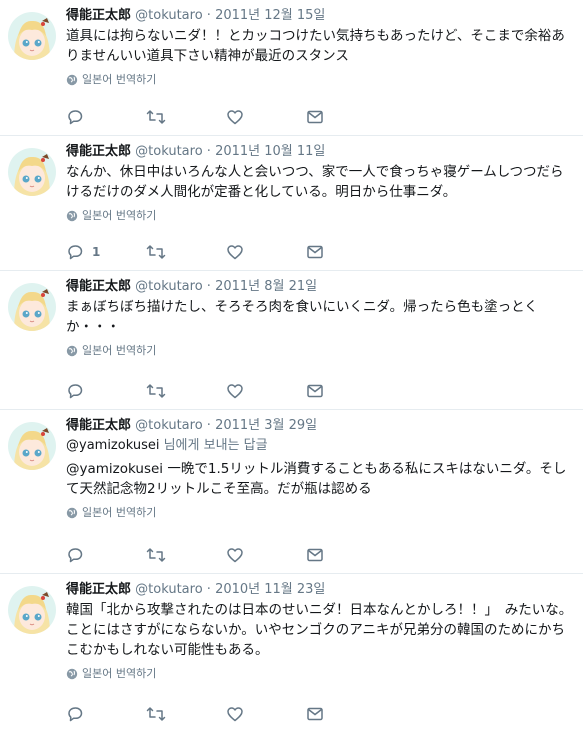  I want to click on tweet-header: 得能正太郎 @tokutaro · 2011년 12월 15일, so click(319, 12).